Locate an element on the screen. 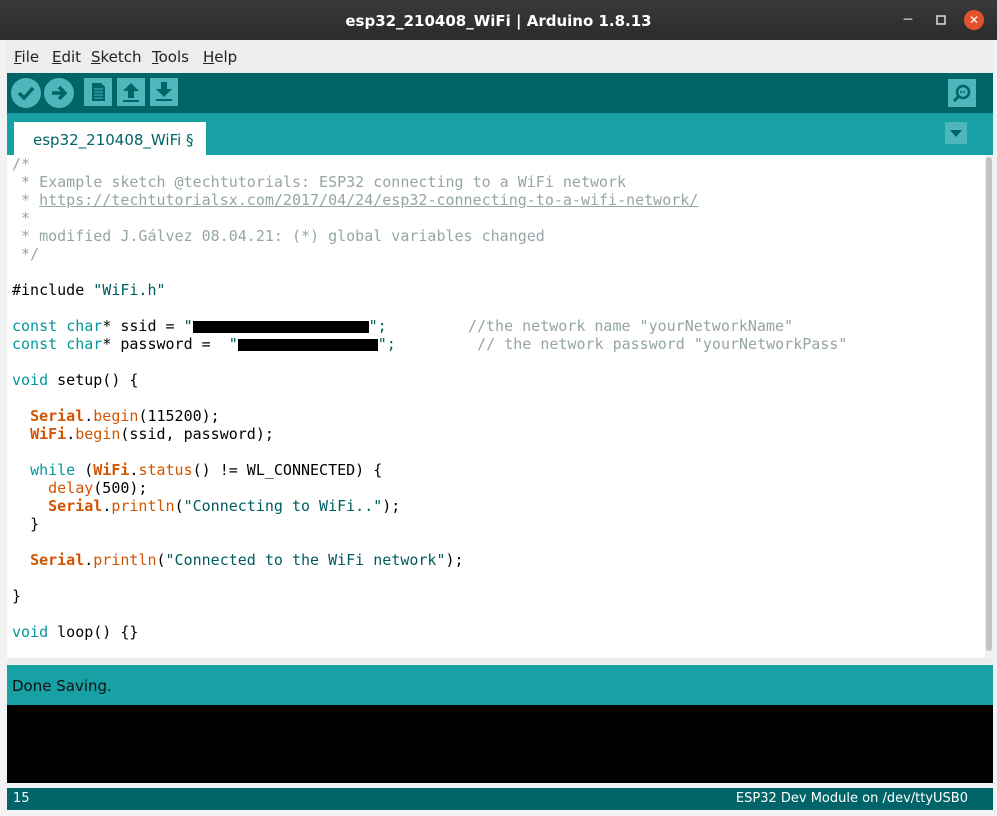  menu-help: Help is located at coordinates (220, 57).